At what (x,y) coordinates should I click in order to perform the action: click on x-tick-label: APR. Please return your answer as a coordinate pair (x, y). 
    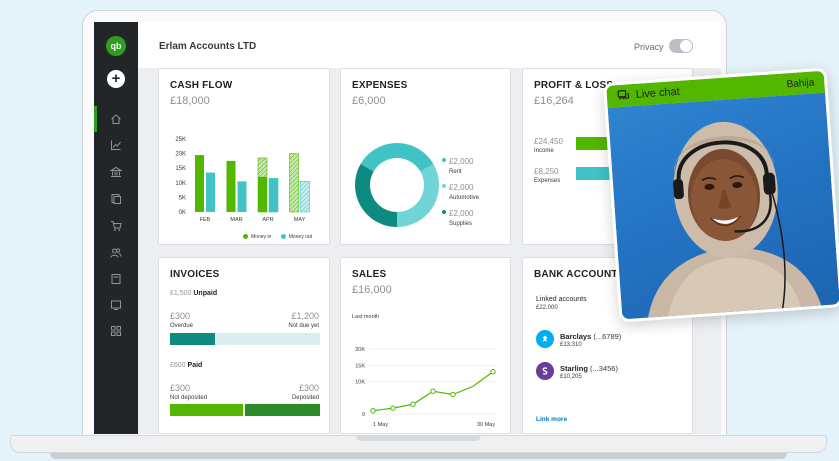
    Looking at the image, I should click on (267, 220).